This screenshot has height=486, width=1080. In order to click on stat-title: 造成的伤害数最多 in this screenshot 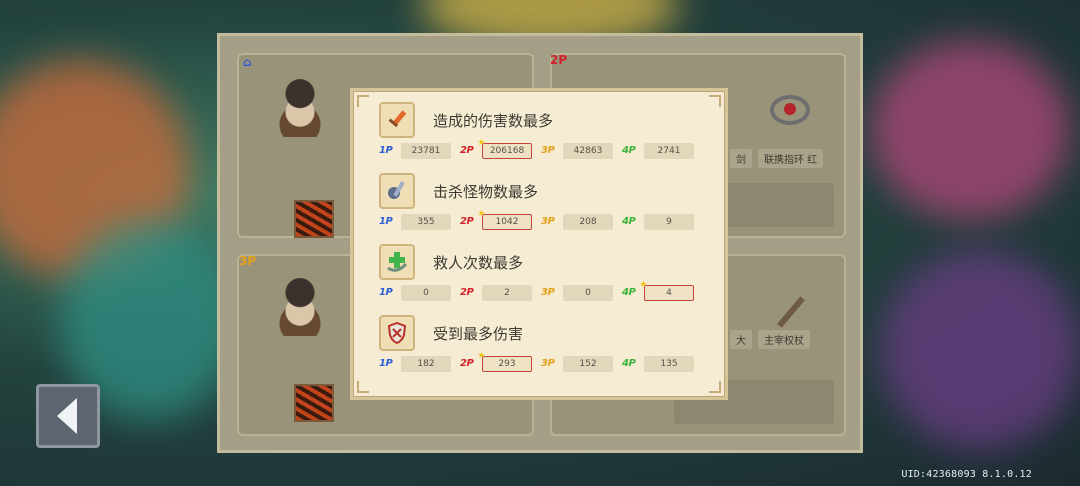, I will do `click(493, 120)`.